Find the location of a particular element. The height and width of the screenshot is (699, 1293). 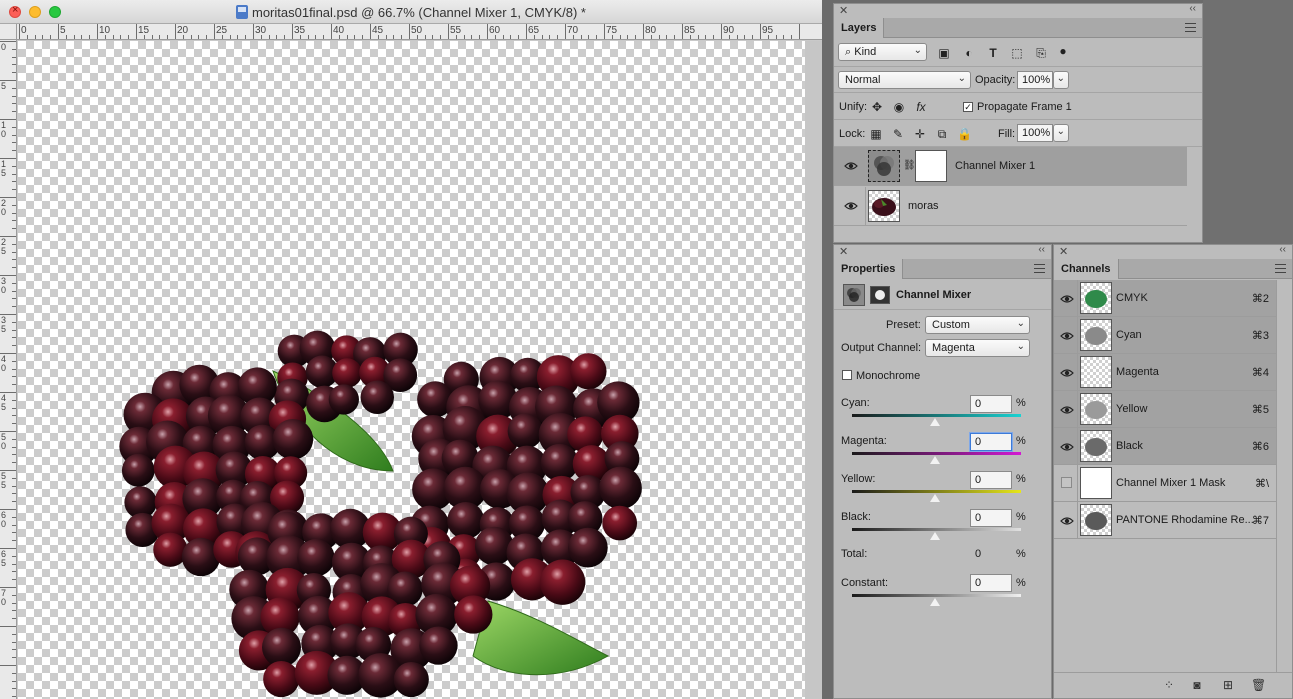

channel-row: Channel Mixer 1 Mask ⌘\ is located at coordinates (1165, 483).